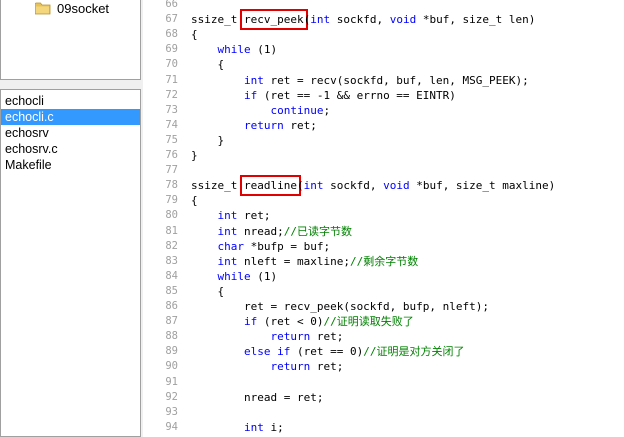 The width and height of the screenshot is (624, 437). I want to click on file-item: echocli, so click(70, 101).